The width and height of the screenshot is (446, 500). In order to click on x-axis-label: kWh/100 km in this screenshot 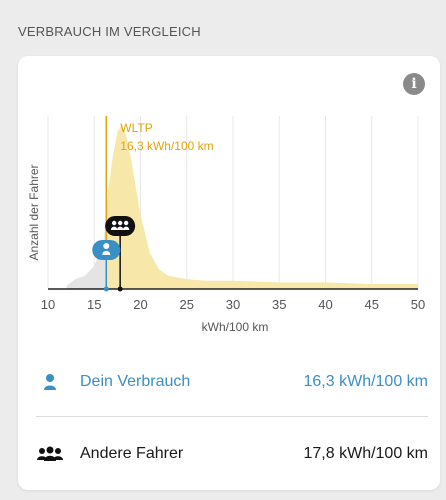, I will do `click(235, 327)`.